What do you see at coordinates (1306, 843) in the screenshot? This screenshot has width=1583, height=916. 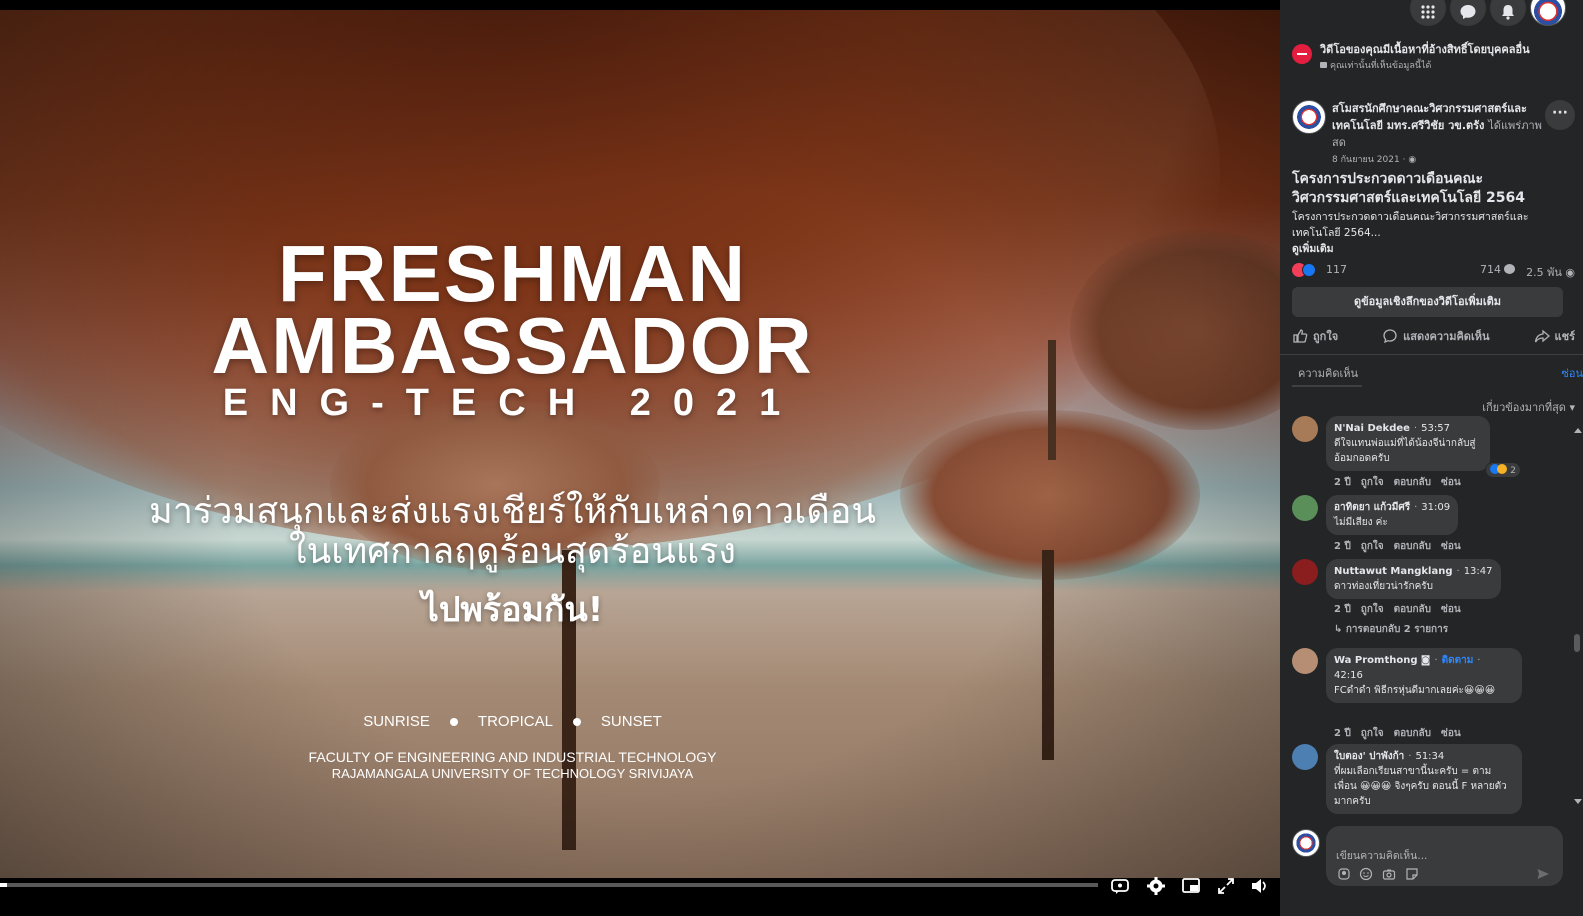 I see `my-avatar` at bounding box center [1306, 843].